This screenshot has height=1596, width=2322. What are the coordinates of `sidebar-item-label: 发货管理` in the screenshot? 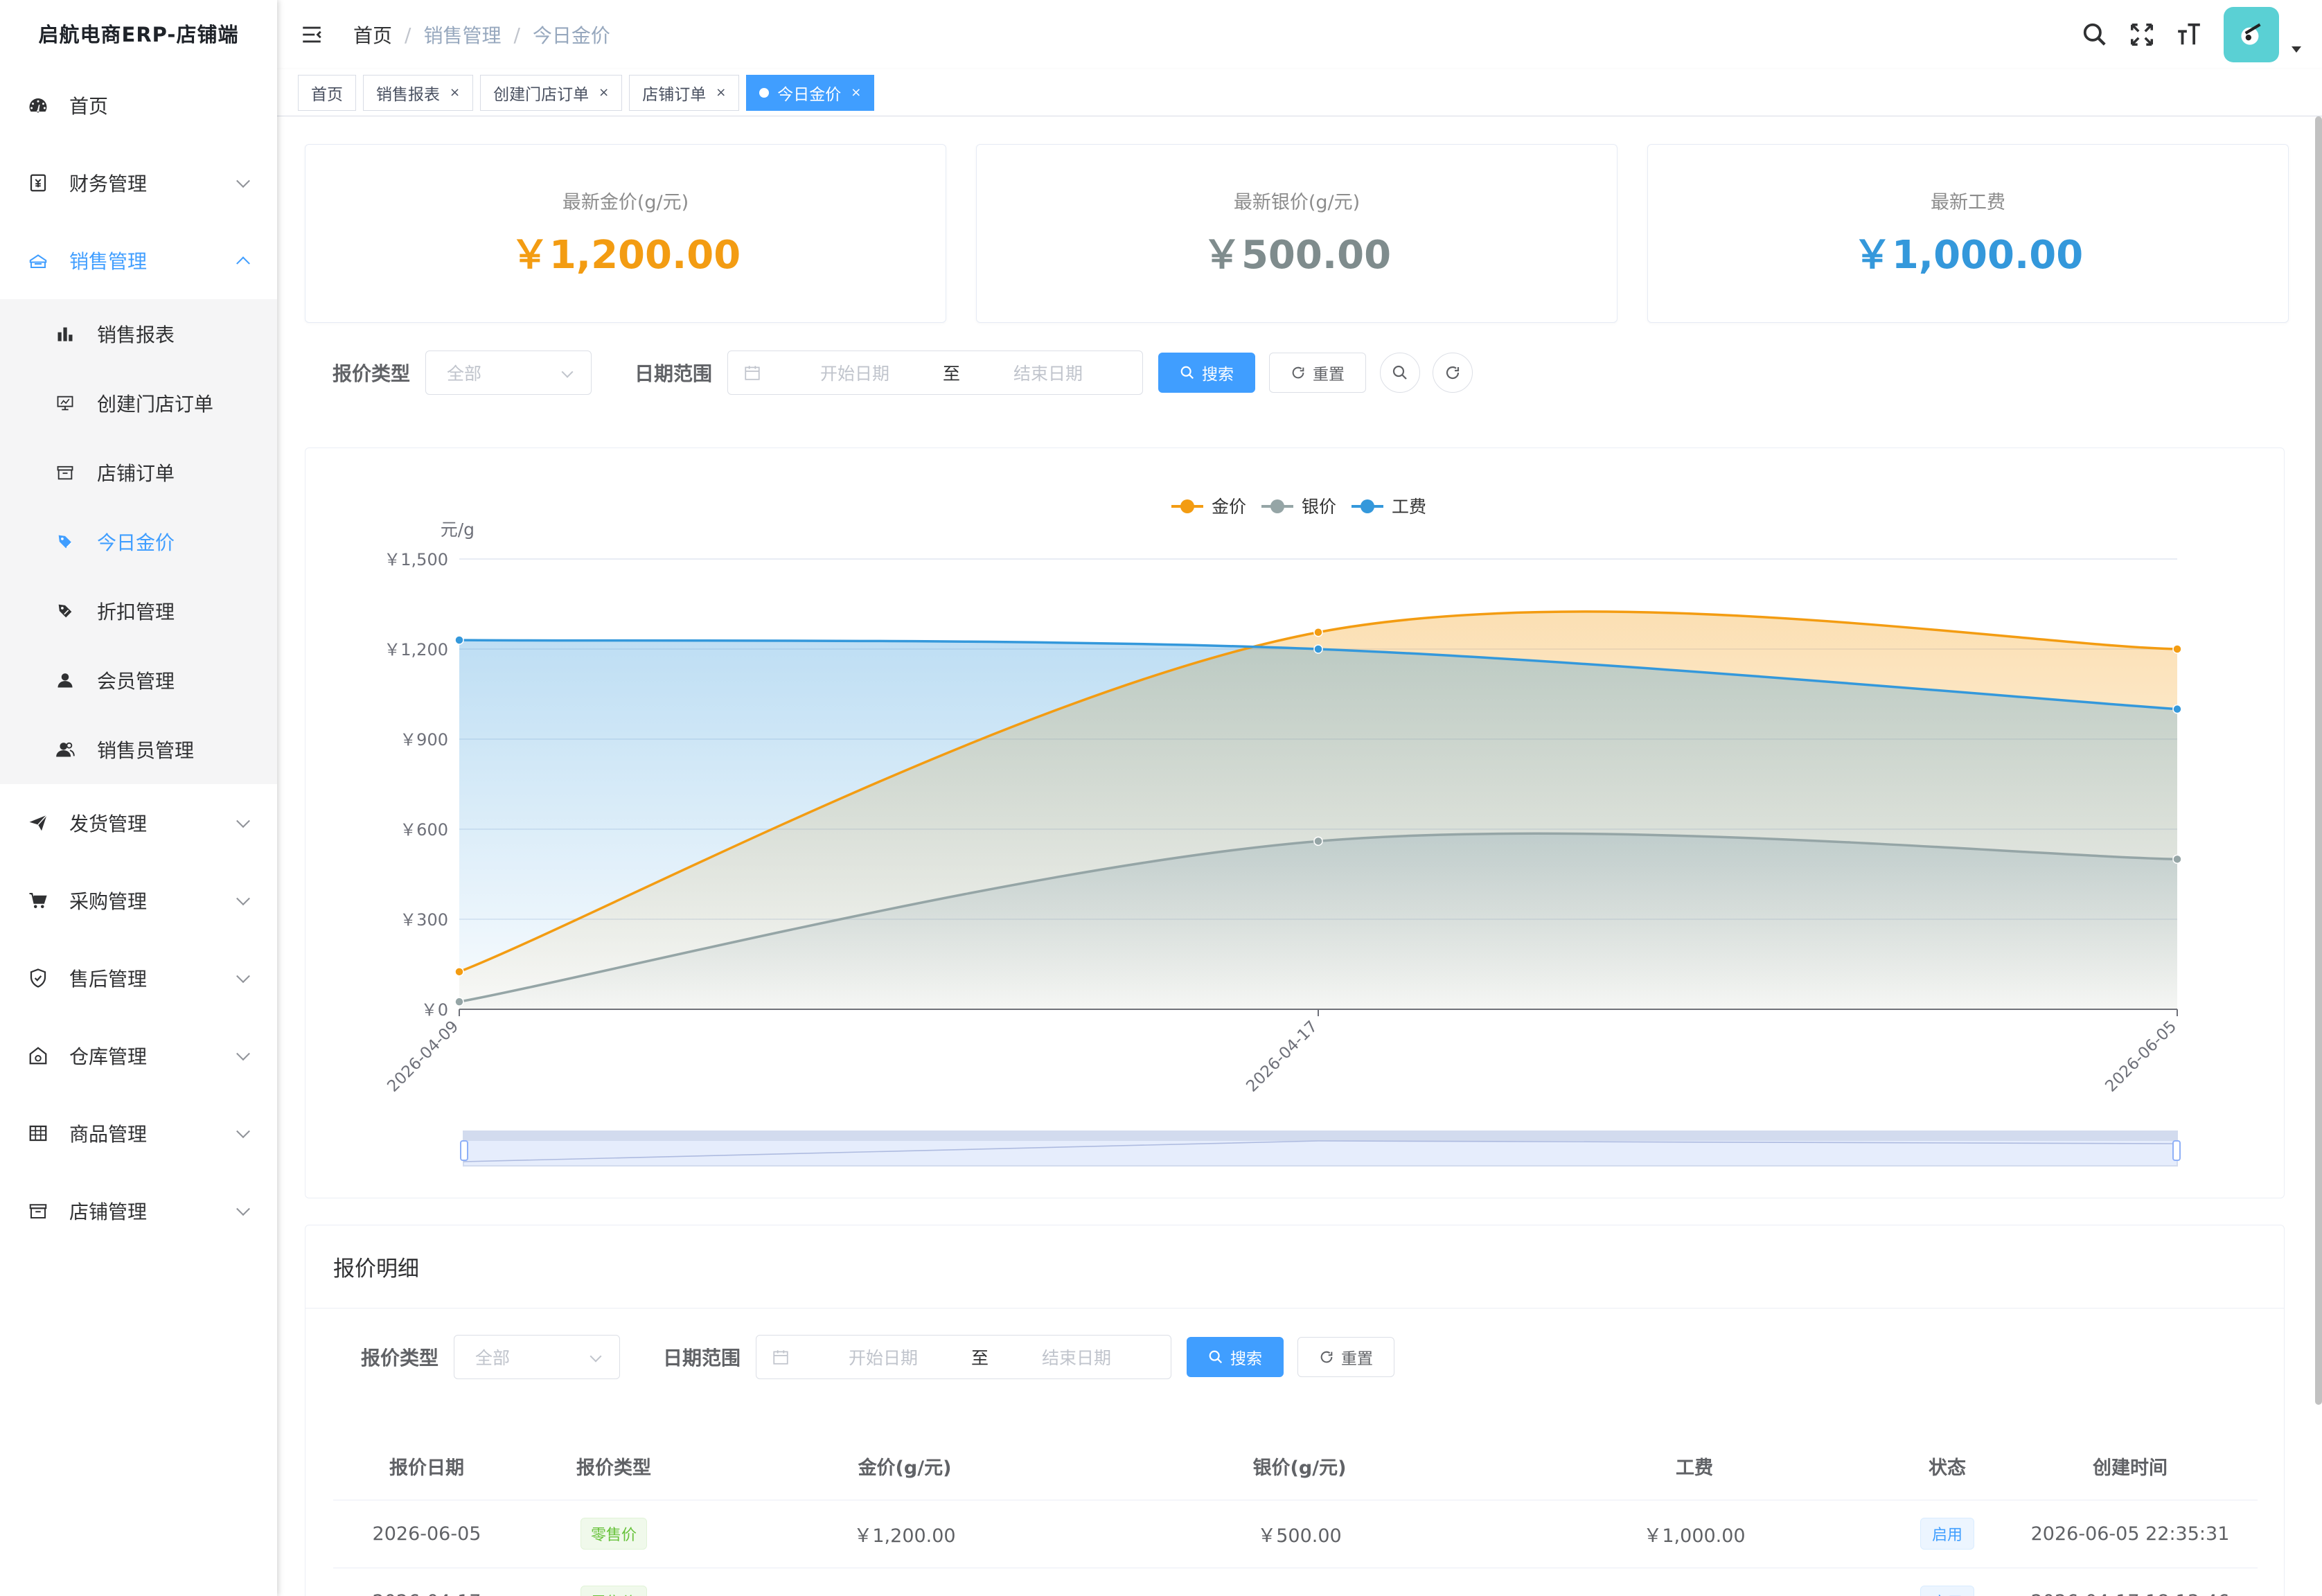 It's located at (109, 824).